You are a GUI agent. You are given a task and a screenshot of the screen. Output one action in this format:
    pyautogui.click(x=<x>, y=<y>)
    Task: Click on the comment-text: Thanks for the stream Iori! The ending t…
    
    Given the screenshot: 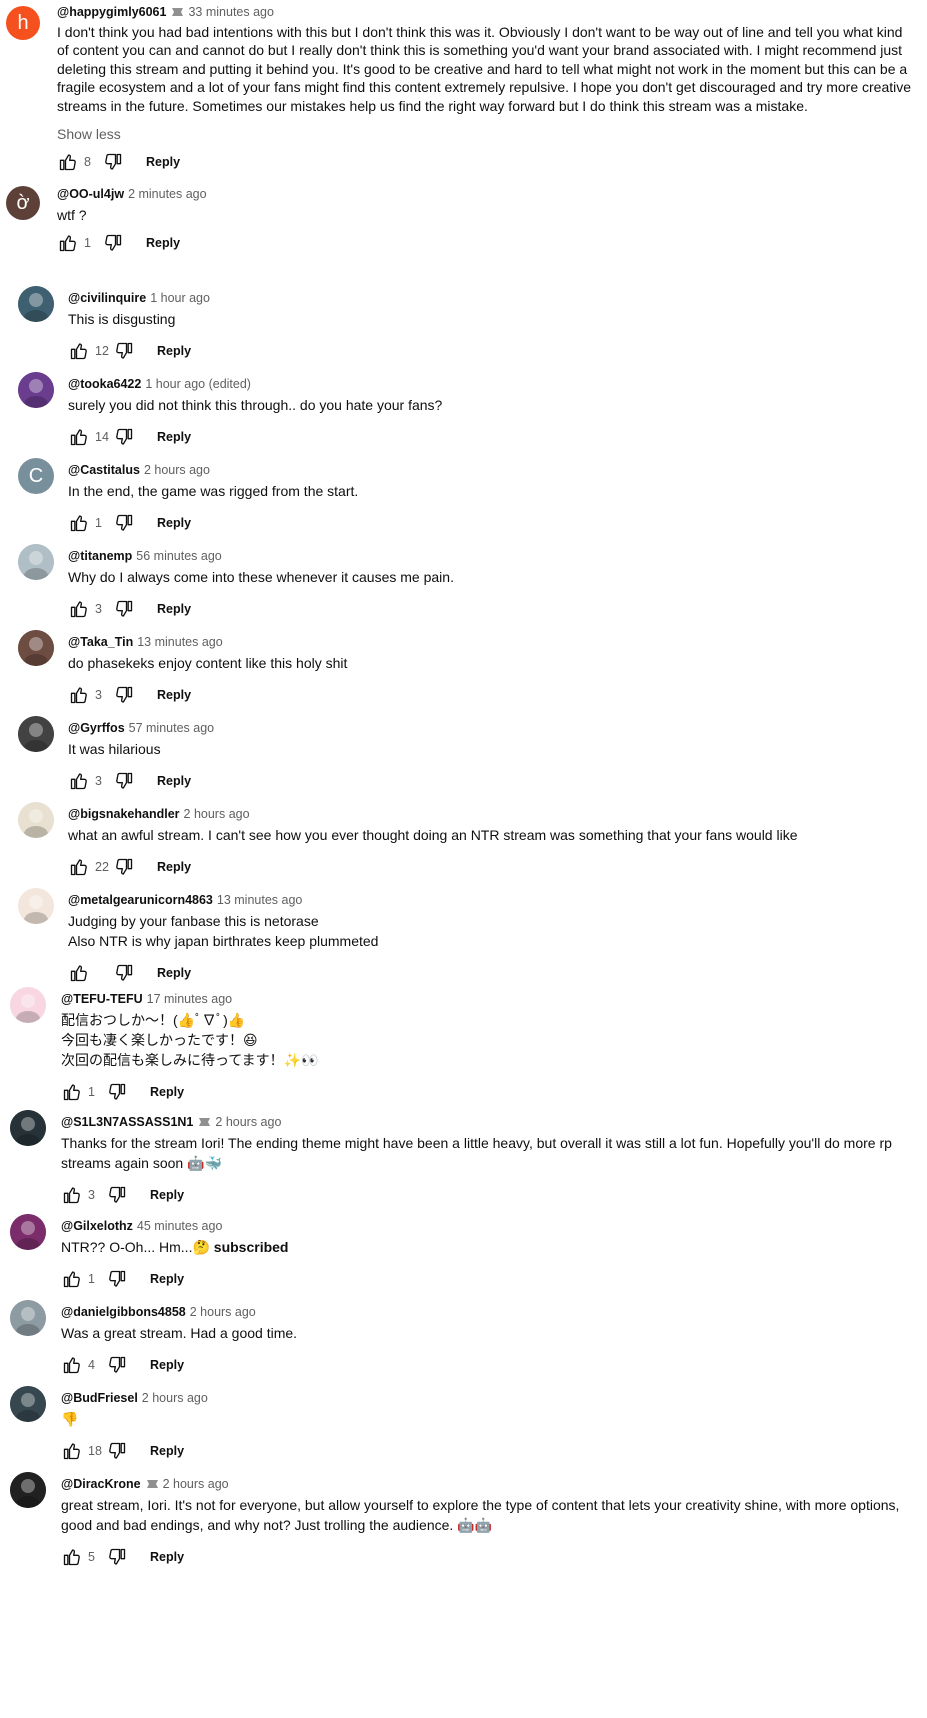 What is the action you would take?
    pyautogui.click(x=476, y=1153)
    